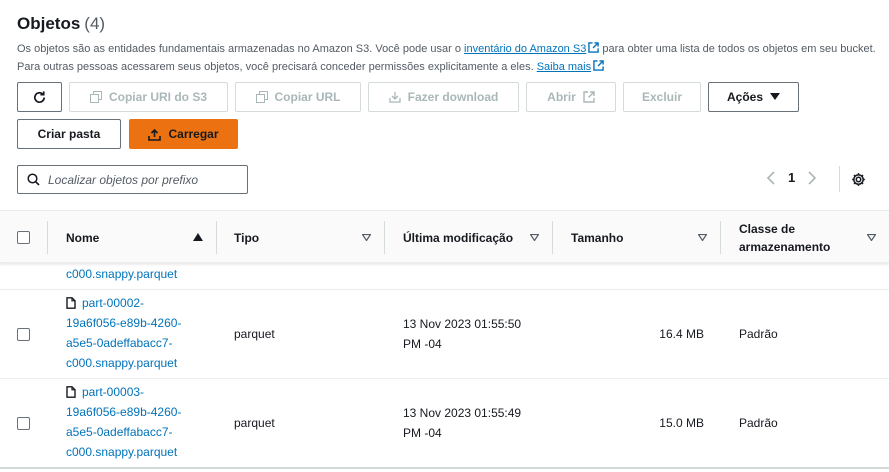 The width and height of the screenshot is (889, 472). I want to click on table-bottom-border, so click(444, 468).